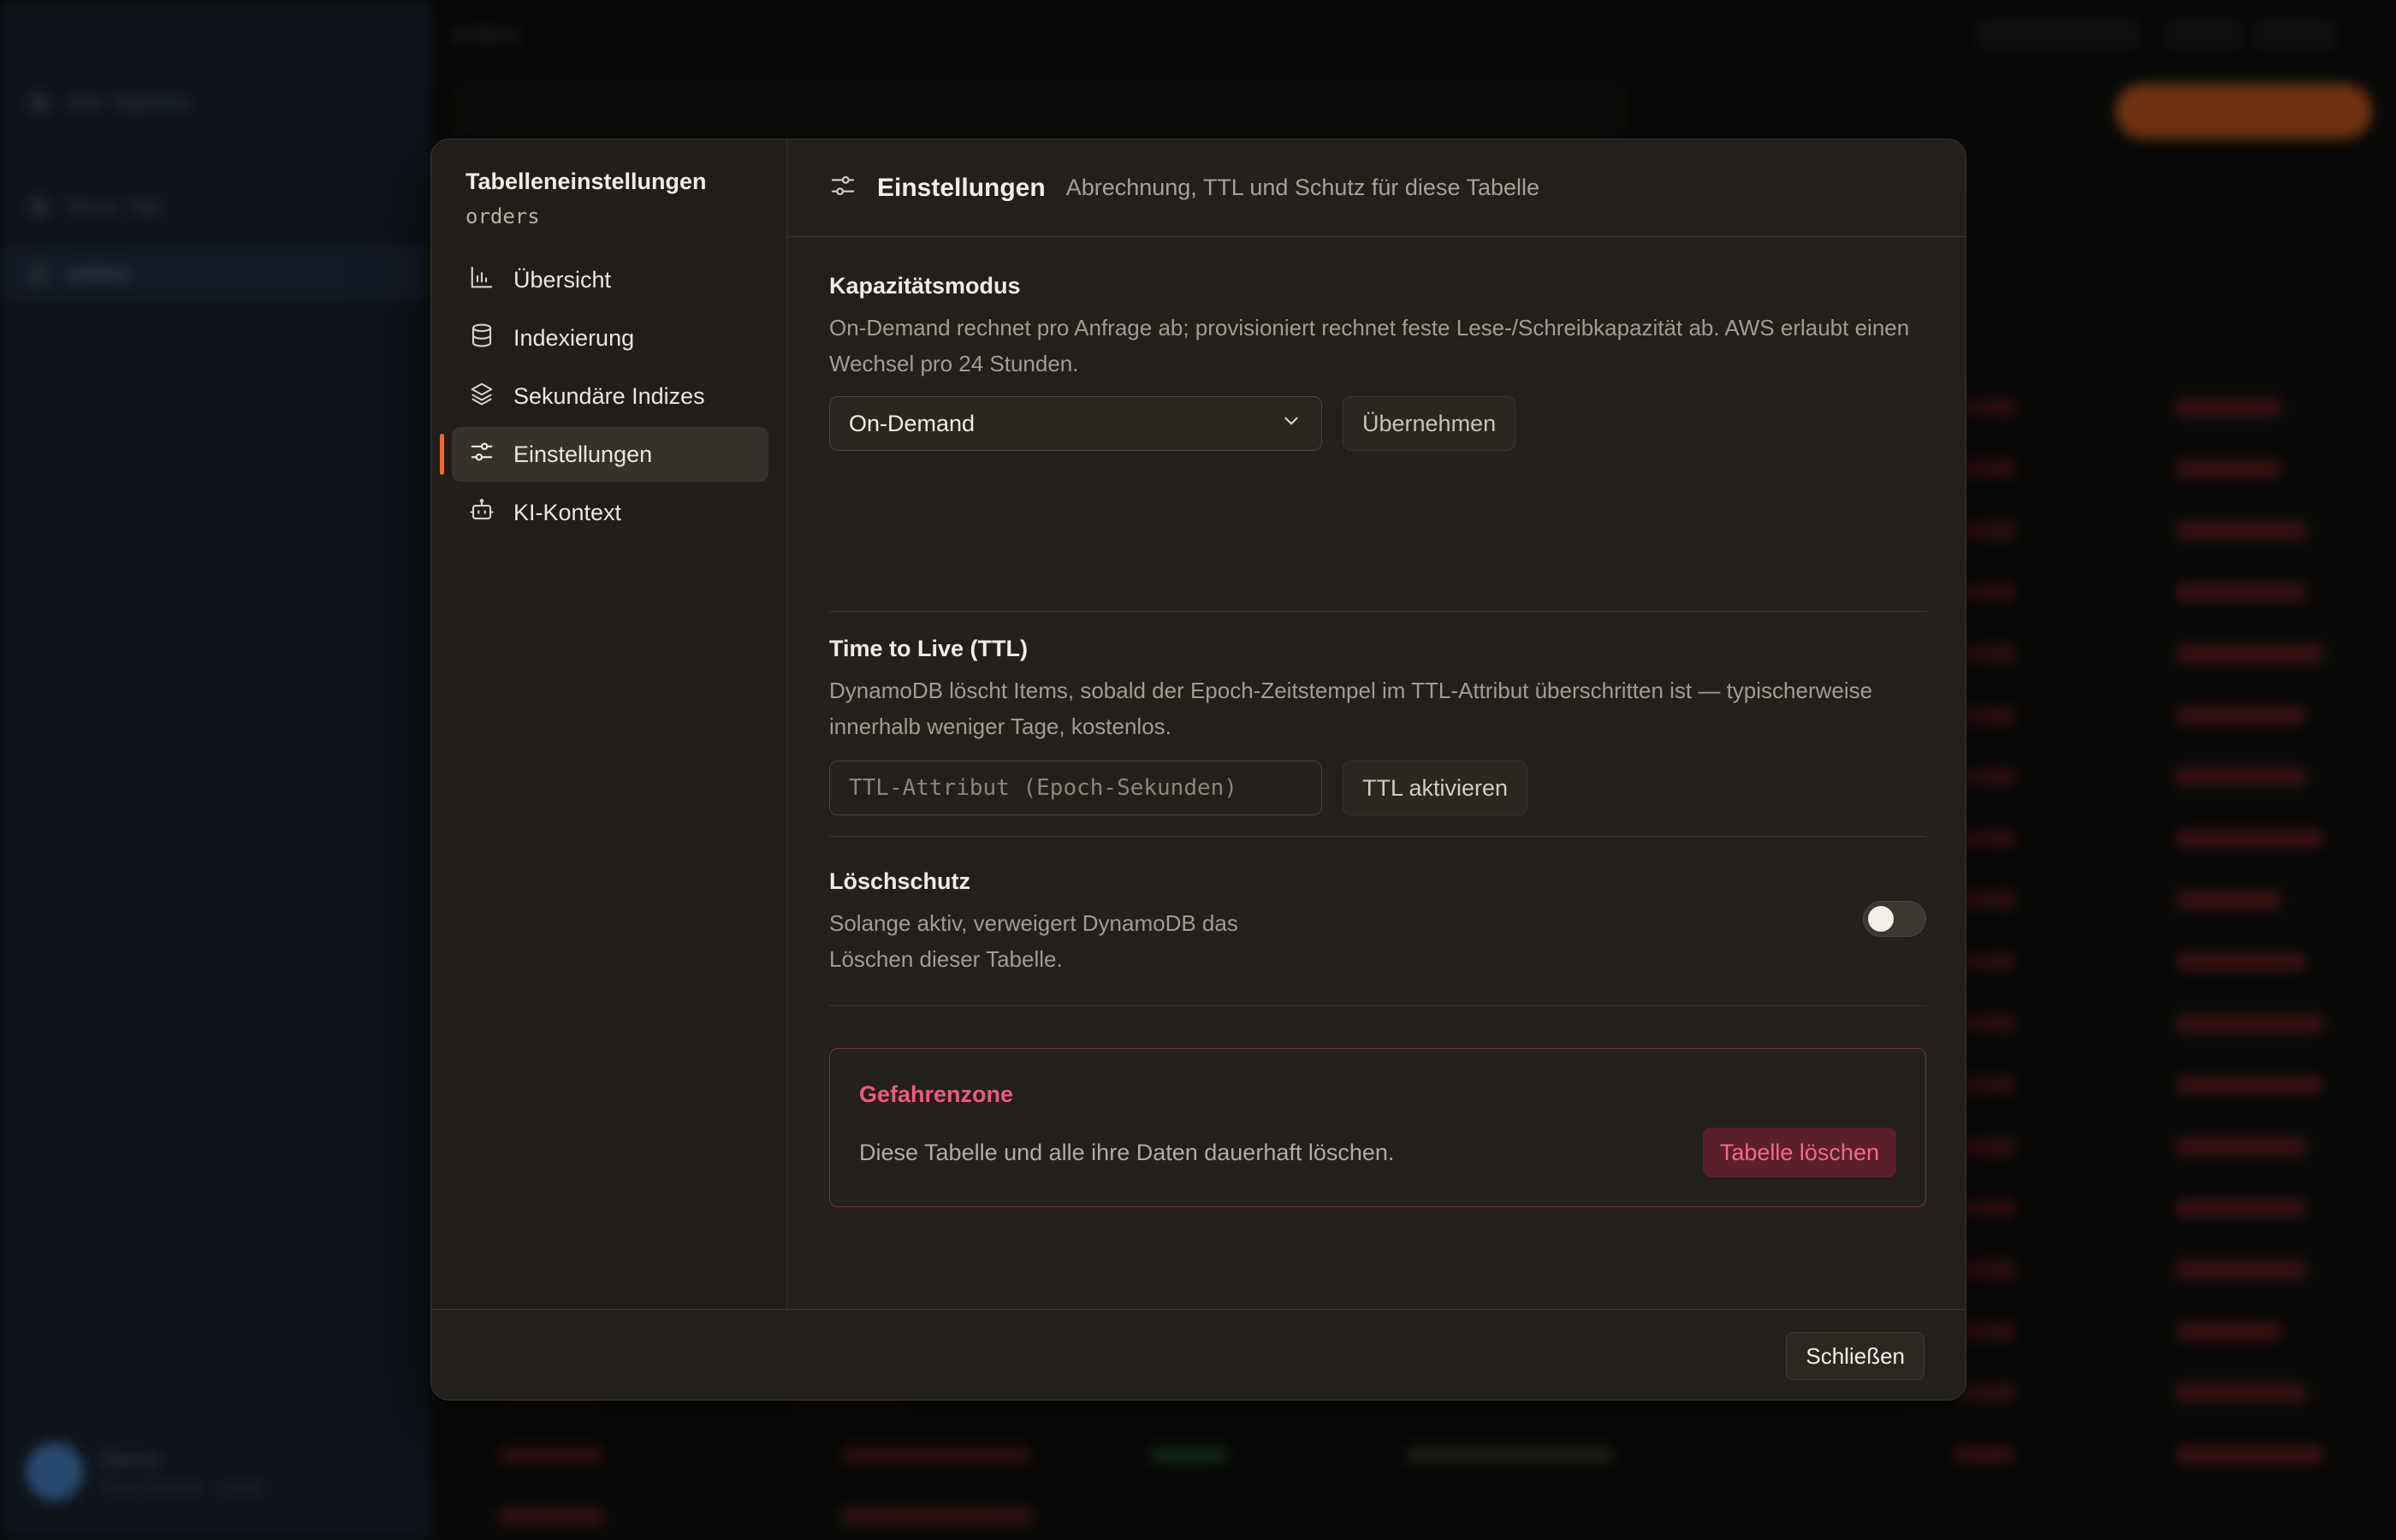 This screenshot has height=1540, width=2396. I want to click on nav-item-label: Indexierung, so click(574, 337).